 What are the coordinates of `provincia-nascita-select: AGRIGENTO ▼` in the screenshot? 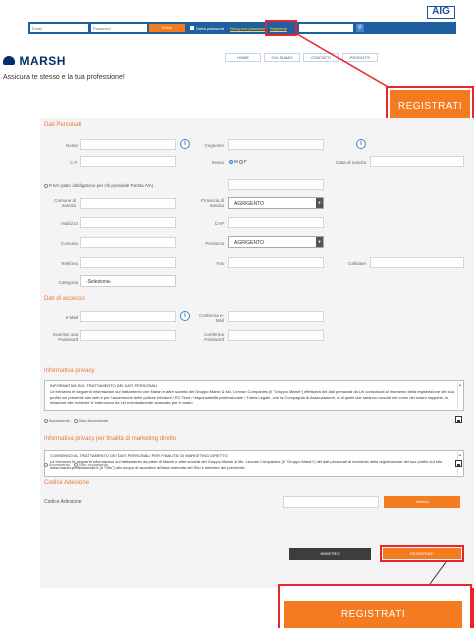 It's located at (276, 203).